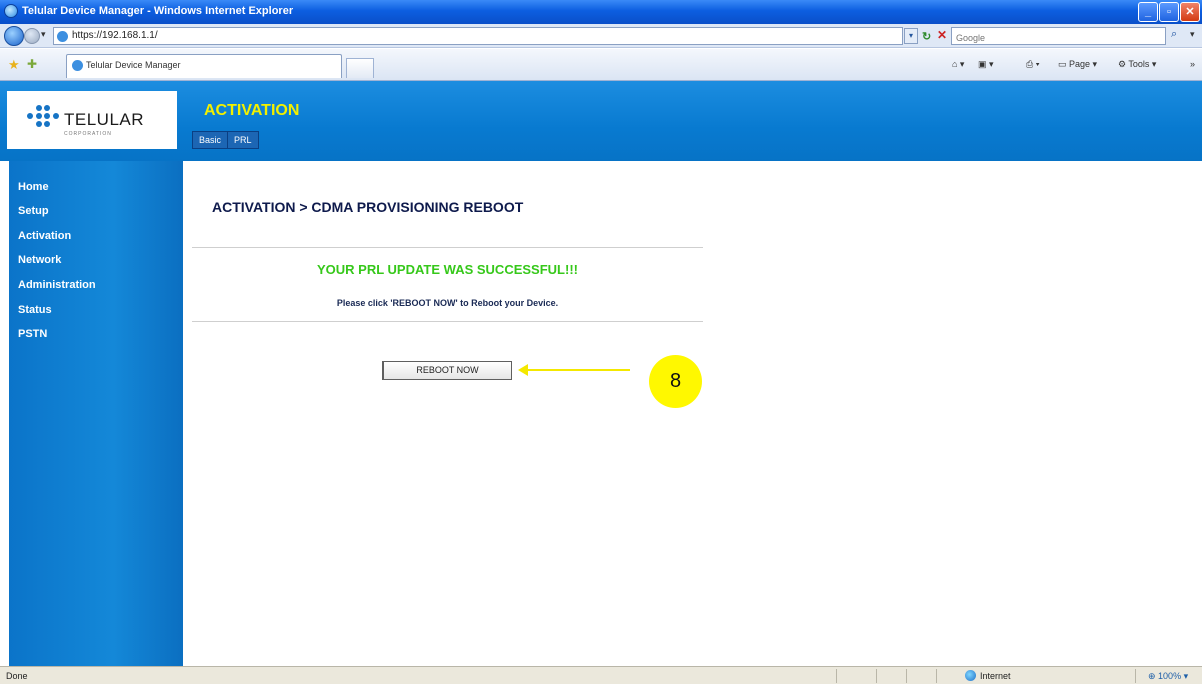 This screenshot has height=684, width=1202. I want to click on page-icon, so click(62, 36).